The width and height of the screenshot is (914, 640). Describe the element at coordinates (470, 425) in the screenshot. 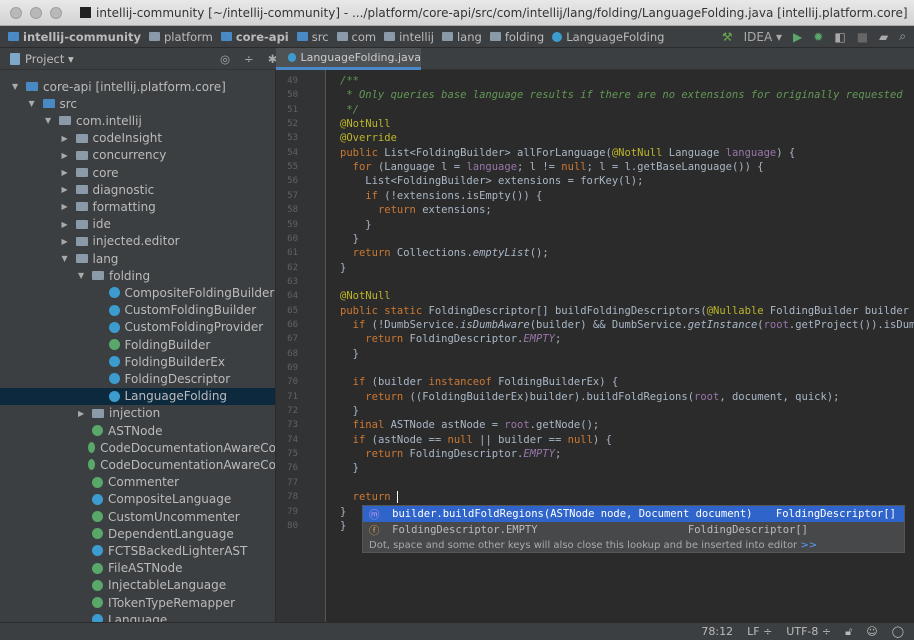

I see `code-line: final ASTNode astNode = root.getNode();` at that location.